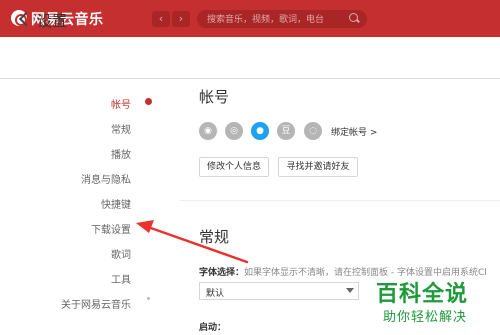 This screenshot has height=335, width=500. Describe the element at coordinates (350, 290) in the screenshot. I see `chevron-down-icon` at that location.